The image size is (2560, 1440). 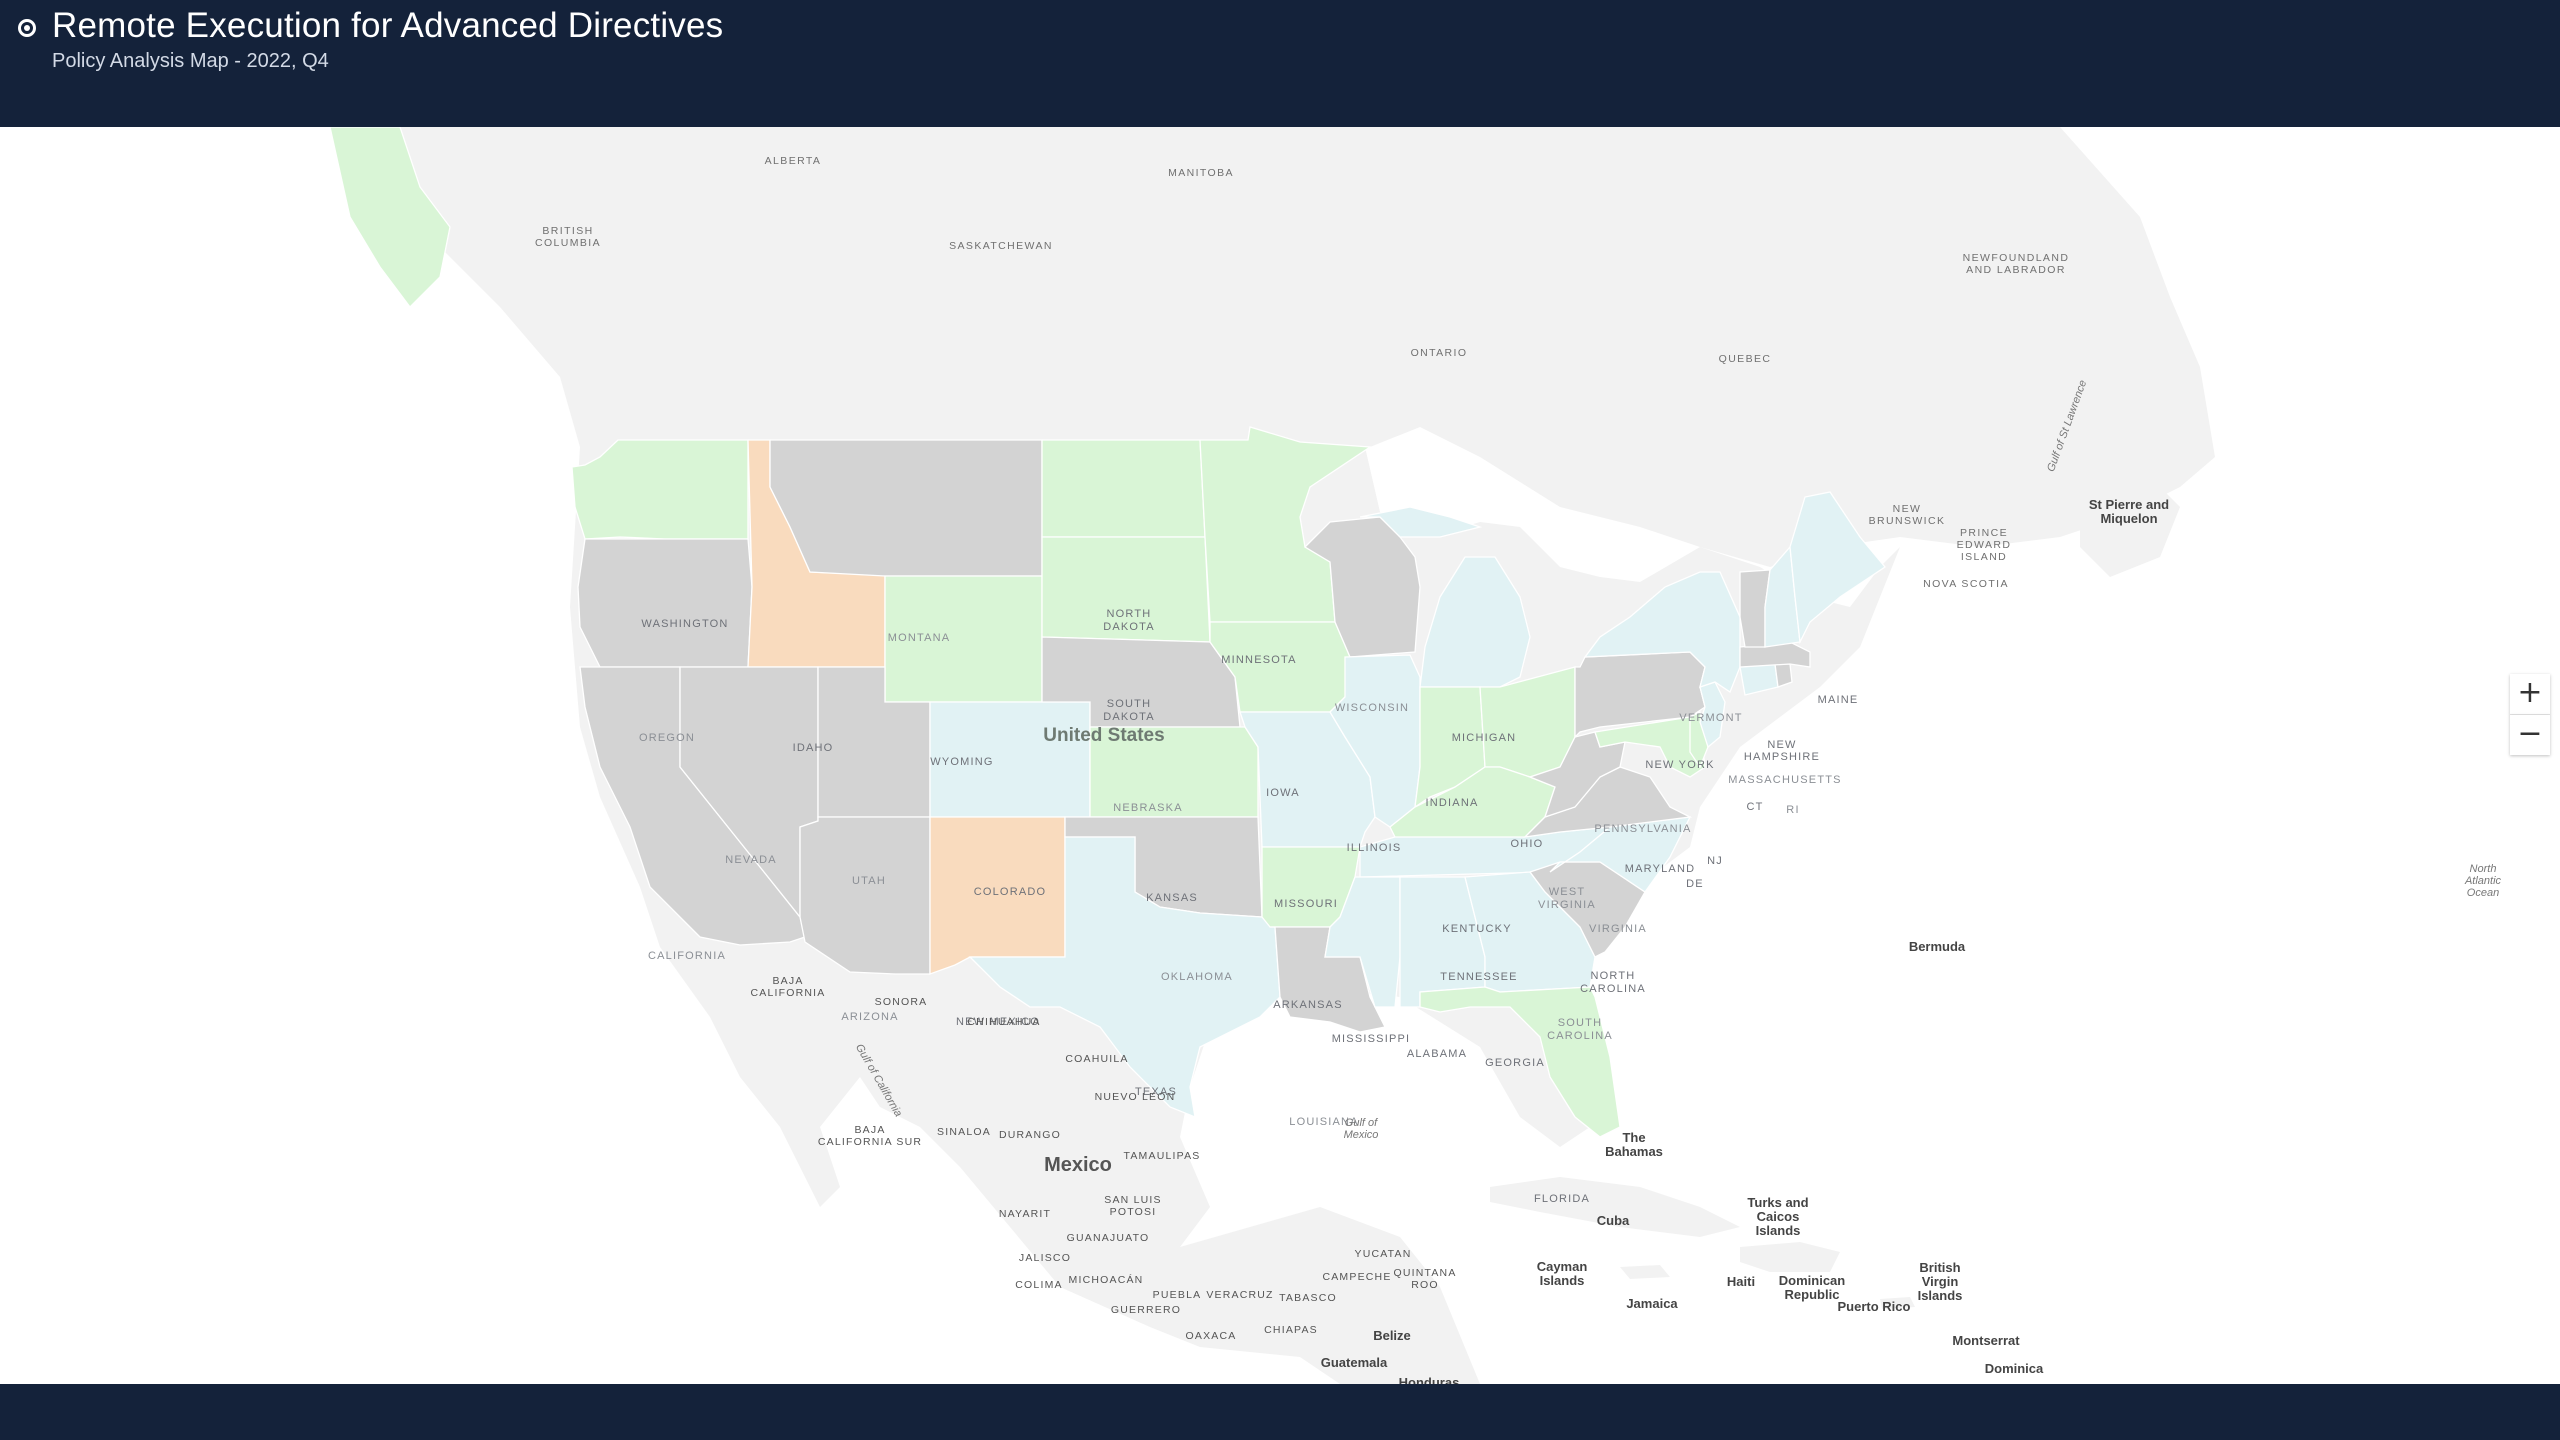 What do you see at coordinates (1484, 738) in the screenshot?
I see `state-label-mi: MICHIGAN` at bounding box center [1484, 738].